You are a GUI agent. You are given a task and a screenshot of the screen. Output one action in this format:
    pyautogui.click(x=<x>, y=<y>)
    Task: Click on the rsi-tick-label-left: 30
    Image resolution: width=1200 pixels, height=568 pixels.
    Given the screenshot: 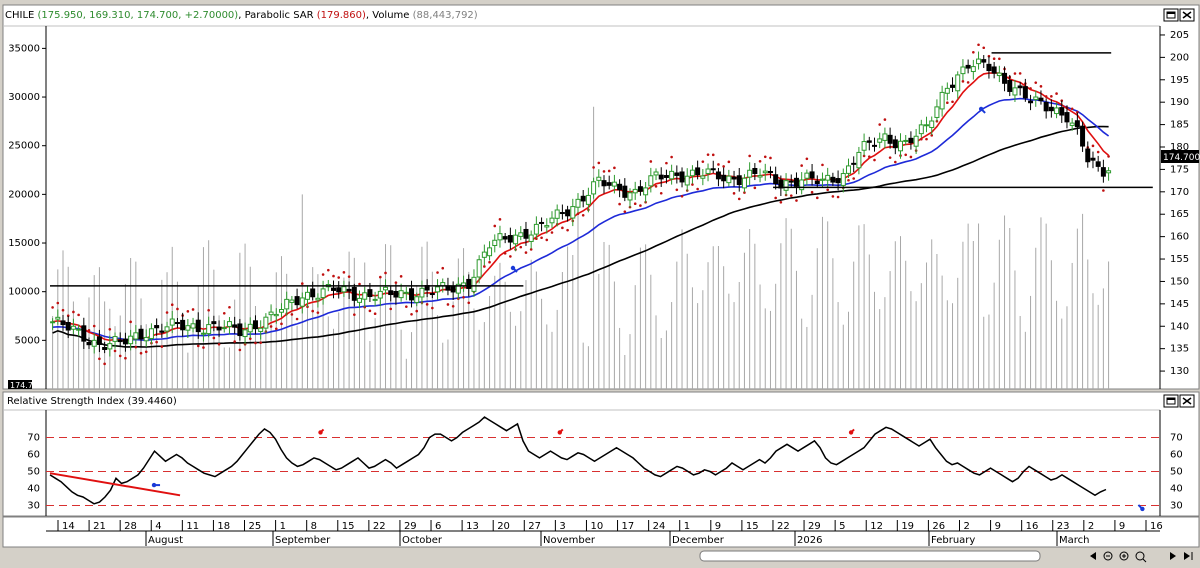 What is the action you would take?
    pyautogui.click(x=33, y=506)
    